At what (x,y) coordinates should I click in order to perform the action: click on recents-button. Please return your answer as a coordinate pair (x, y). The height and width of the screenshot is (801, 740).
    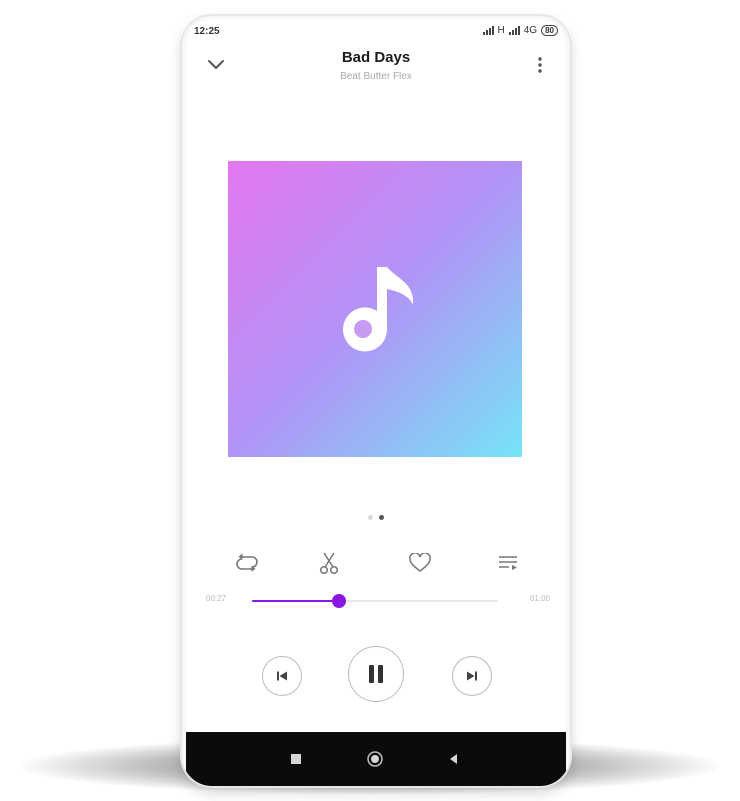
    Looking at the image, I should click on (296, 759).